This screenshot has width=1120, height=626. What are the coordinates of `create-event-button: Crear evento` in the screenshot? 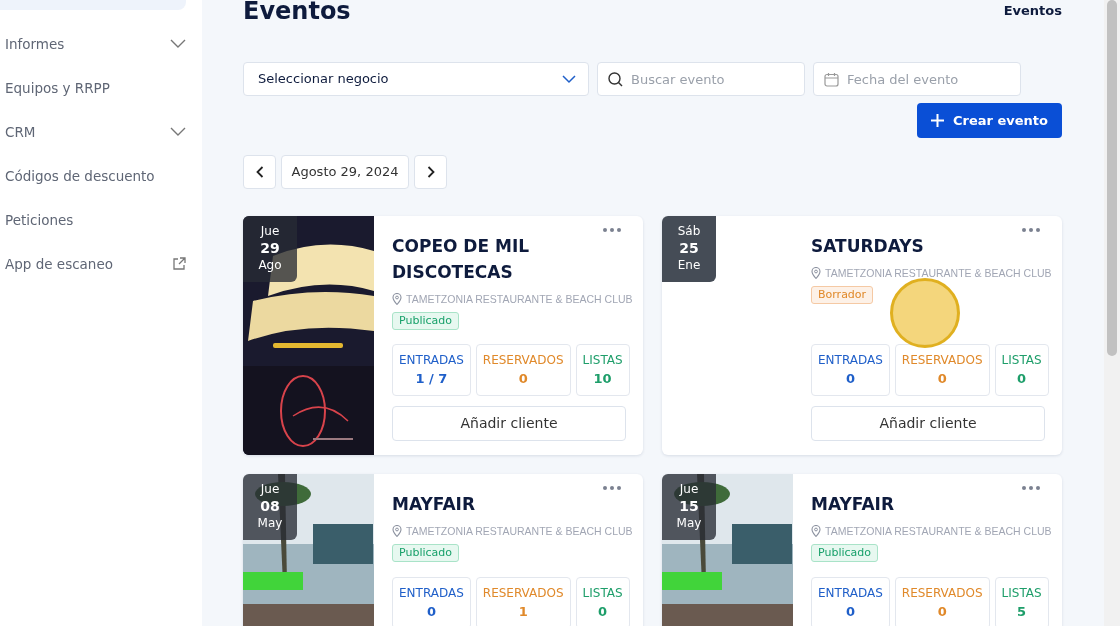 It's located at (989, 120).